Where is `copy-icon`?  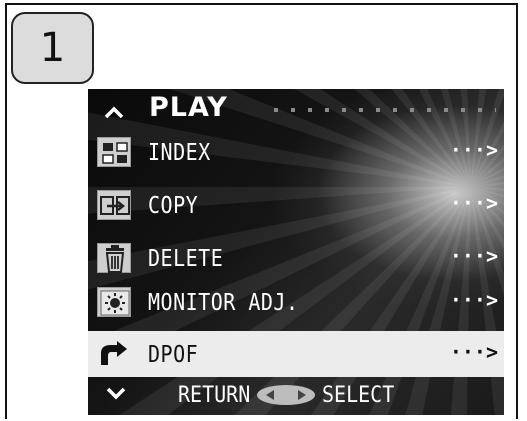 copy-icon is located at coordinates (114, 205).